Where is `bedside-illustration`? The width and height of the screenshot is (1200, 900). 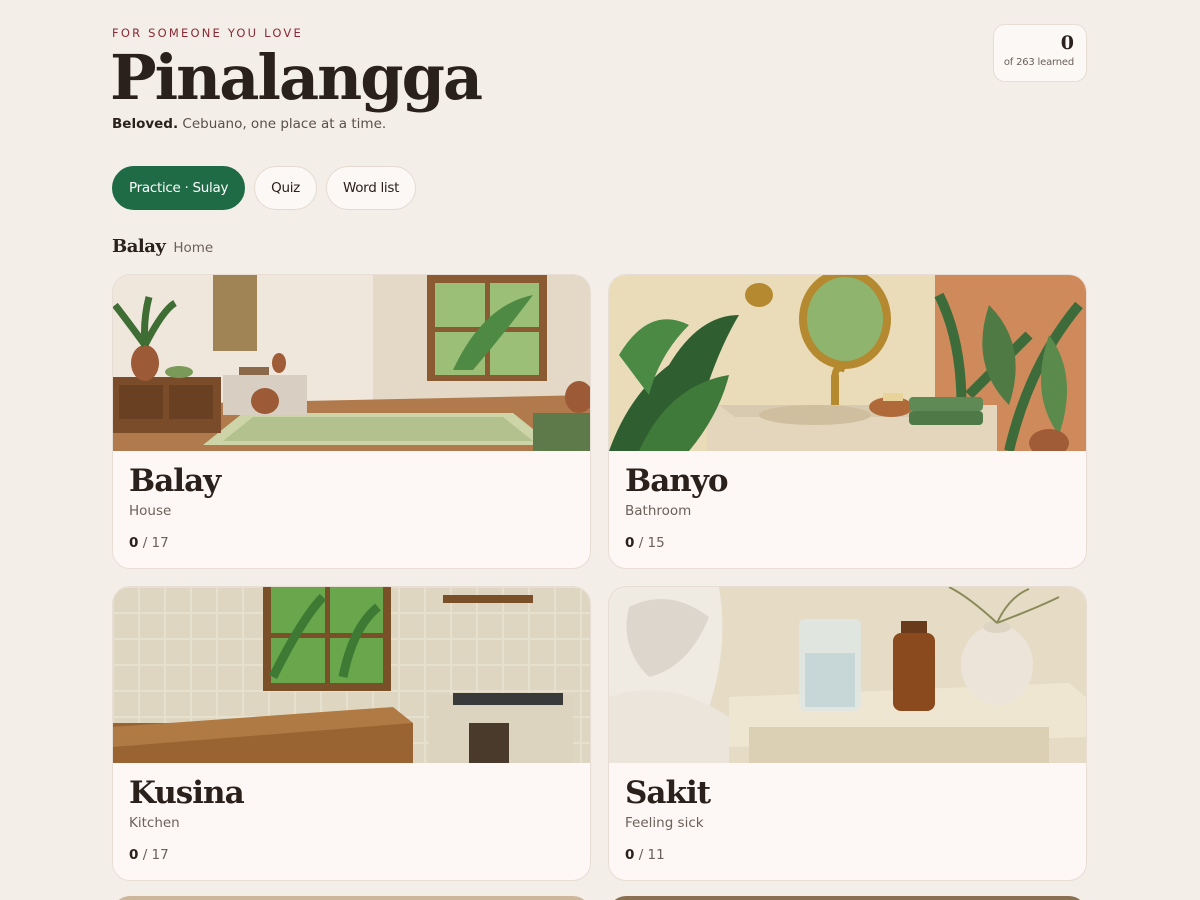 bedside-illustration is located at coordinates (847, 675).